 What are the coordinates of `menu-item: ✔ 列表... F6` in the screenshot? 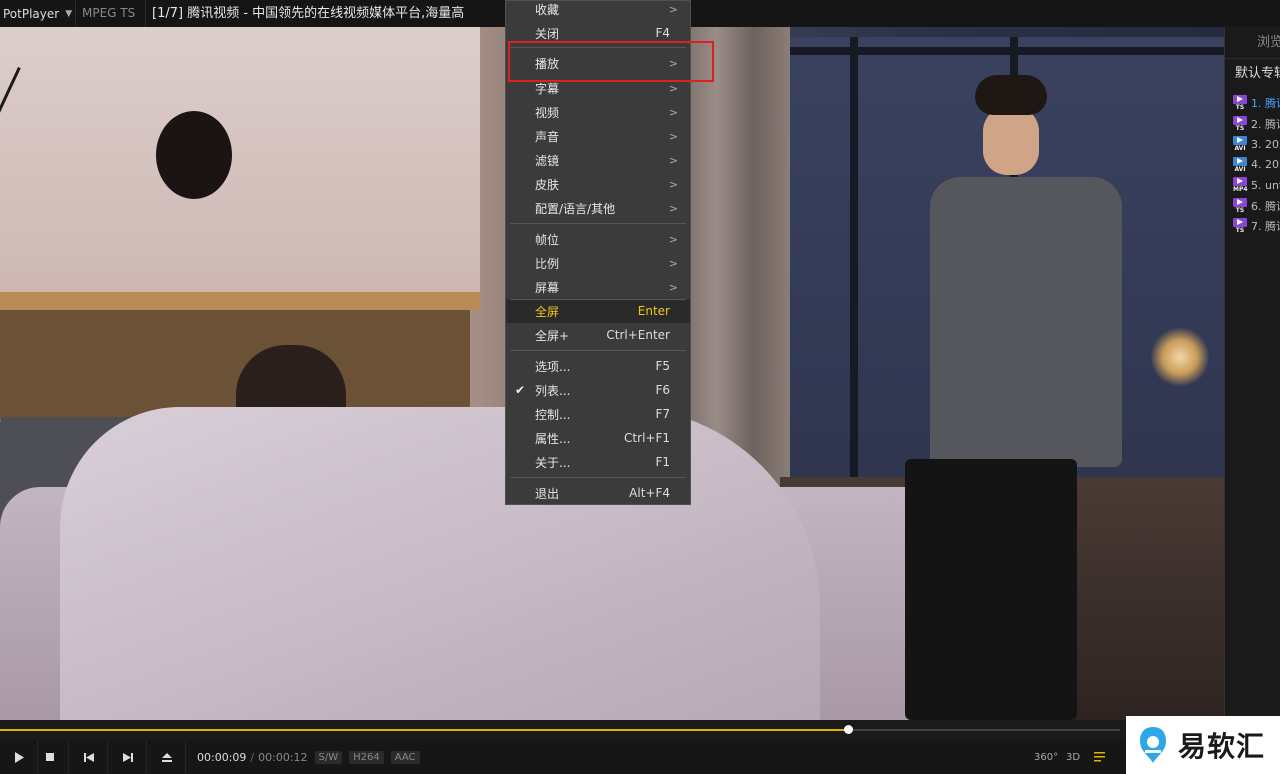 It's located at (598, 390).